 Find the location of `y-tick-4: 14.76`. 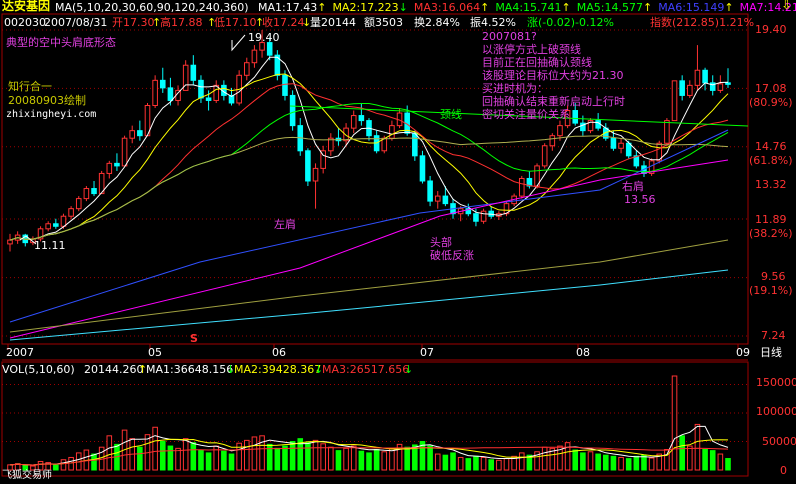

y-tick-4: 14.76 is located at coordinates (771, 146).